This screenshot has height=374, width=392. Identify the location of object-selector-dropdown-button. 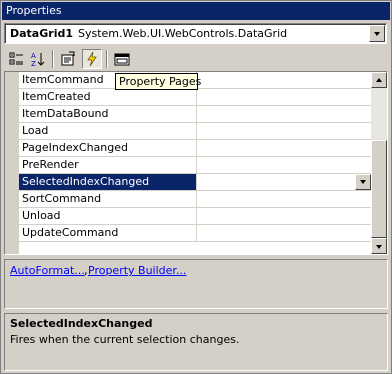
(377, 33).